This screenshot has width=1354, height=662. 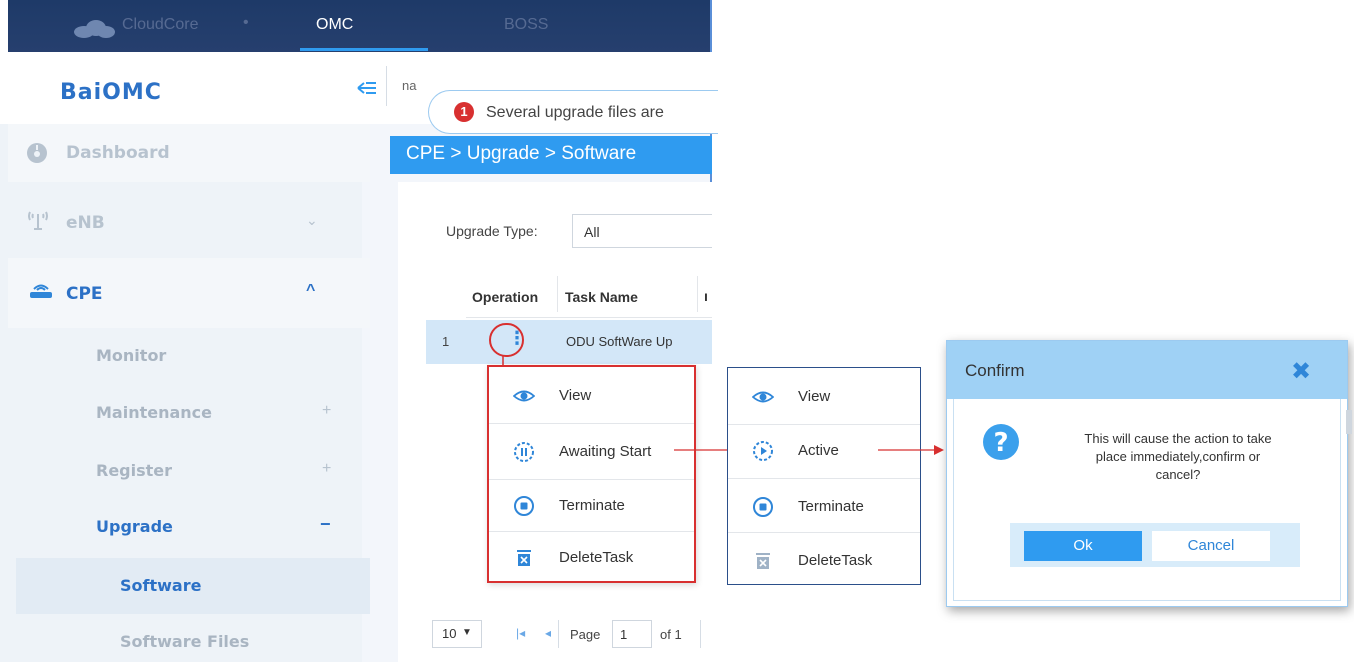 What do you see at coordinates (38, 220) in the screenshot?
I see `antenna-icon` at bounding box center [38, 220].